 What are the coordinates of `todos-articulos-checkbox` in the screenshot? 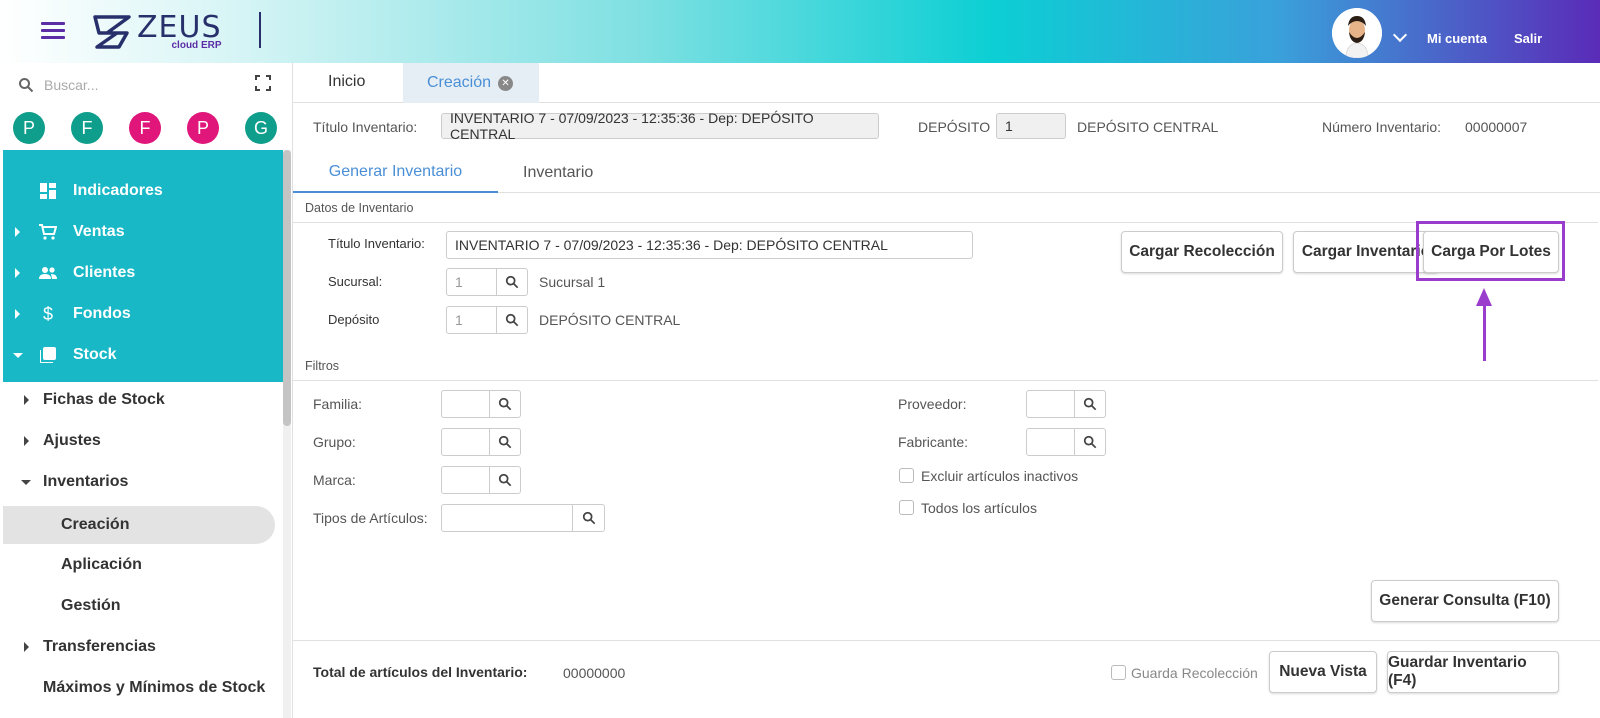 It's located at (906, 507).